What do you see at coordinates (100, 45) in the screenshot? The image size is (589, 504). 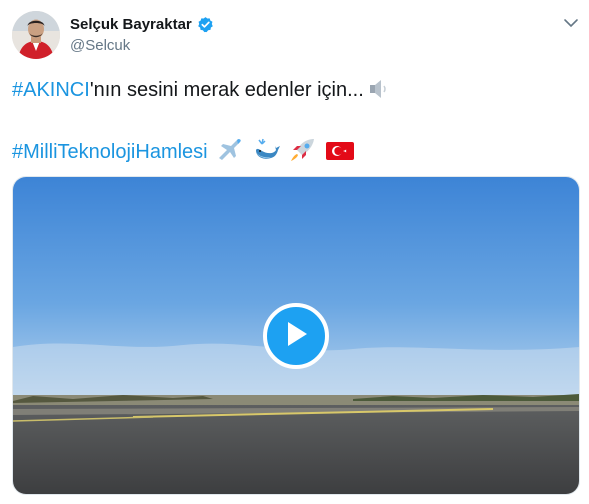 I see `user-handle: @Selcuk` at bounding box center [100, 45].